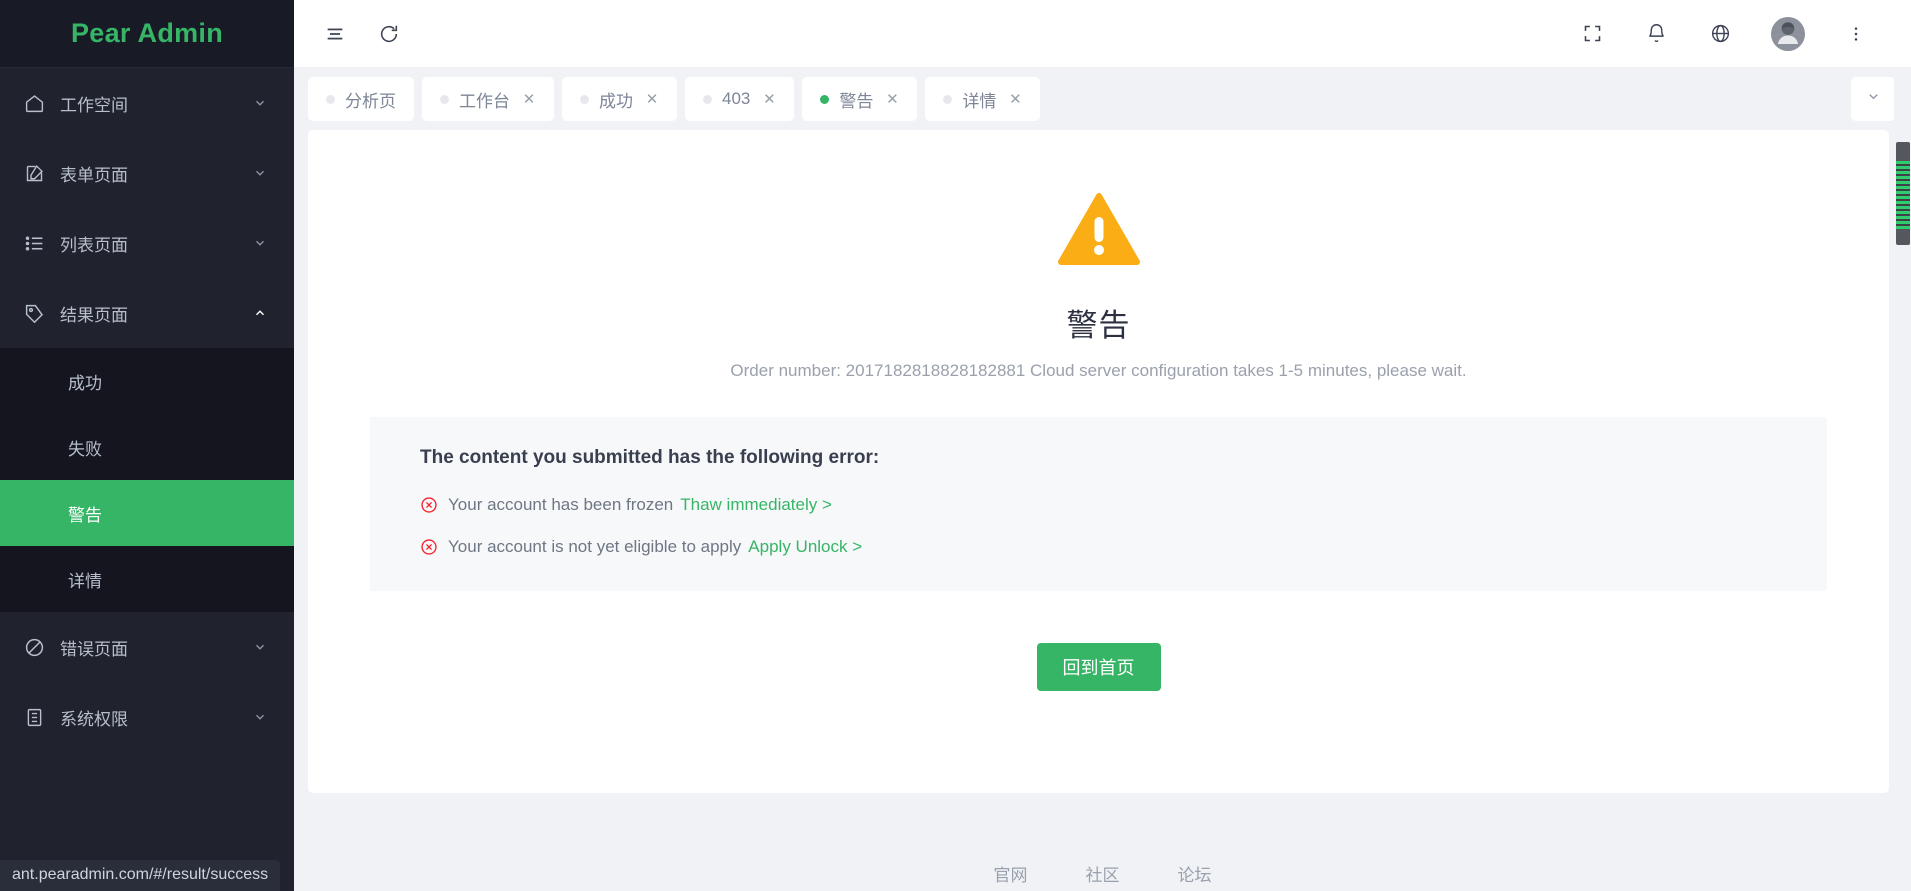  I want to click on sidebar-item-label: 表单页面, so click(94, 175).